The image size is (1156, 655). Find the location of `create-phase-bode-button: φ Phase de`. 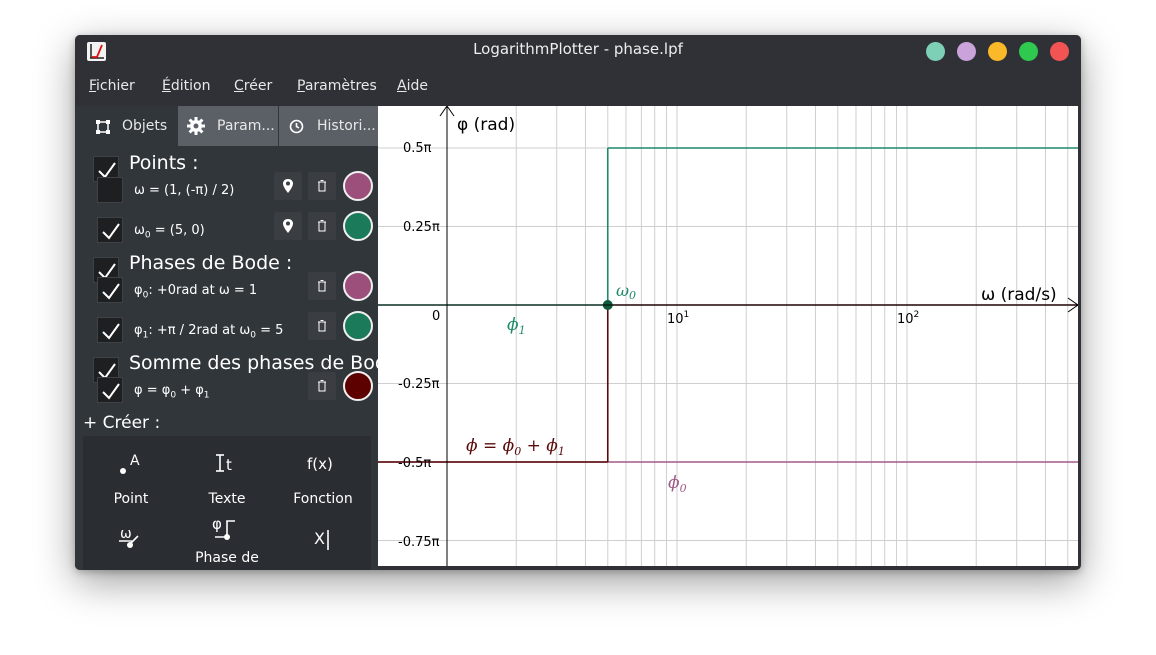

create-phase-bode-button: φ Phase de is located at coordinates (227, 539).